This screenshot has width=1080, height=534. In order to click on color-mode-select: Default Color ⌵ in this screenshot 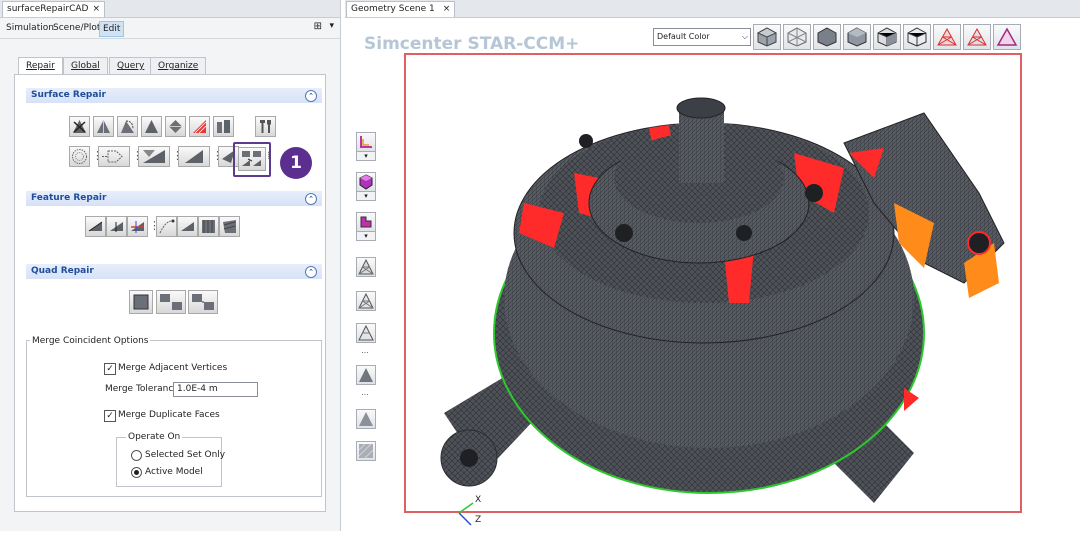, I will do `click(702, 37)`.